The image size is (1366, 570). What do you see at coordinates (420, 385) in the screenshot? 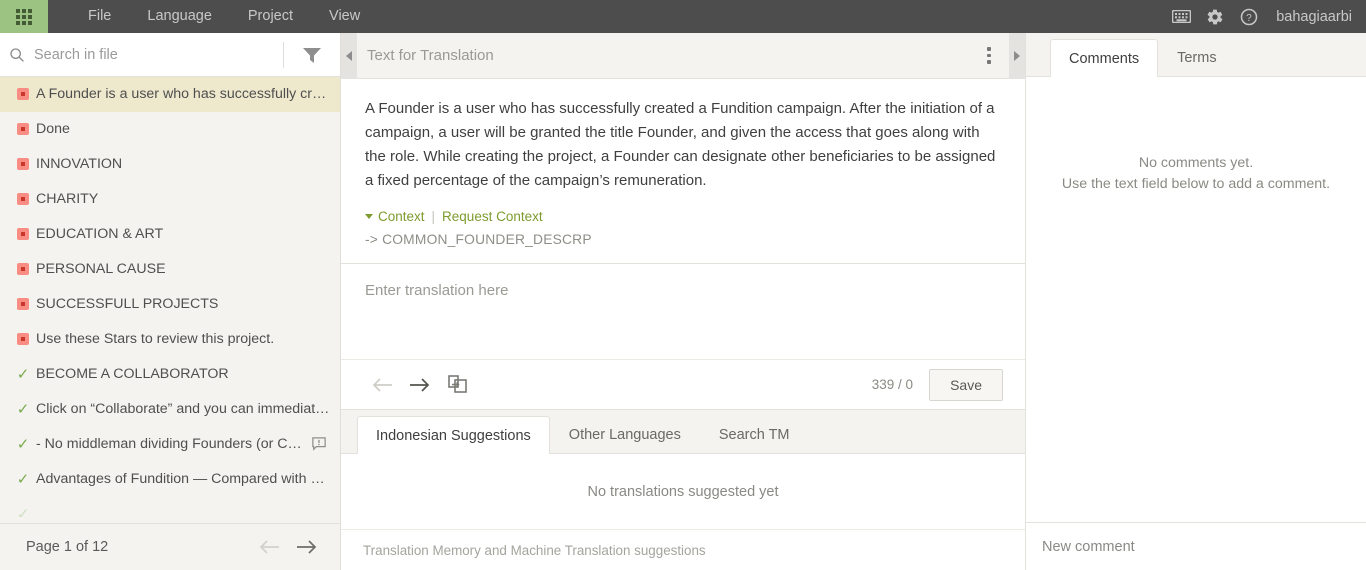
I see `next-segment-button` at bounding box center [420, 385].